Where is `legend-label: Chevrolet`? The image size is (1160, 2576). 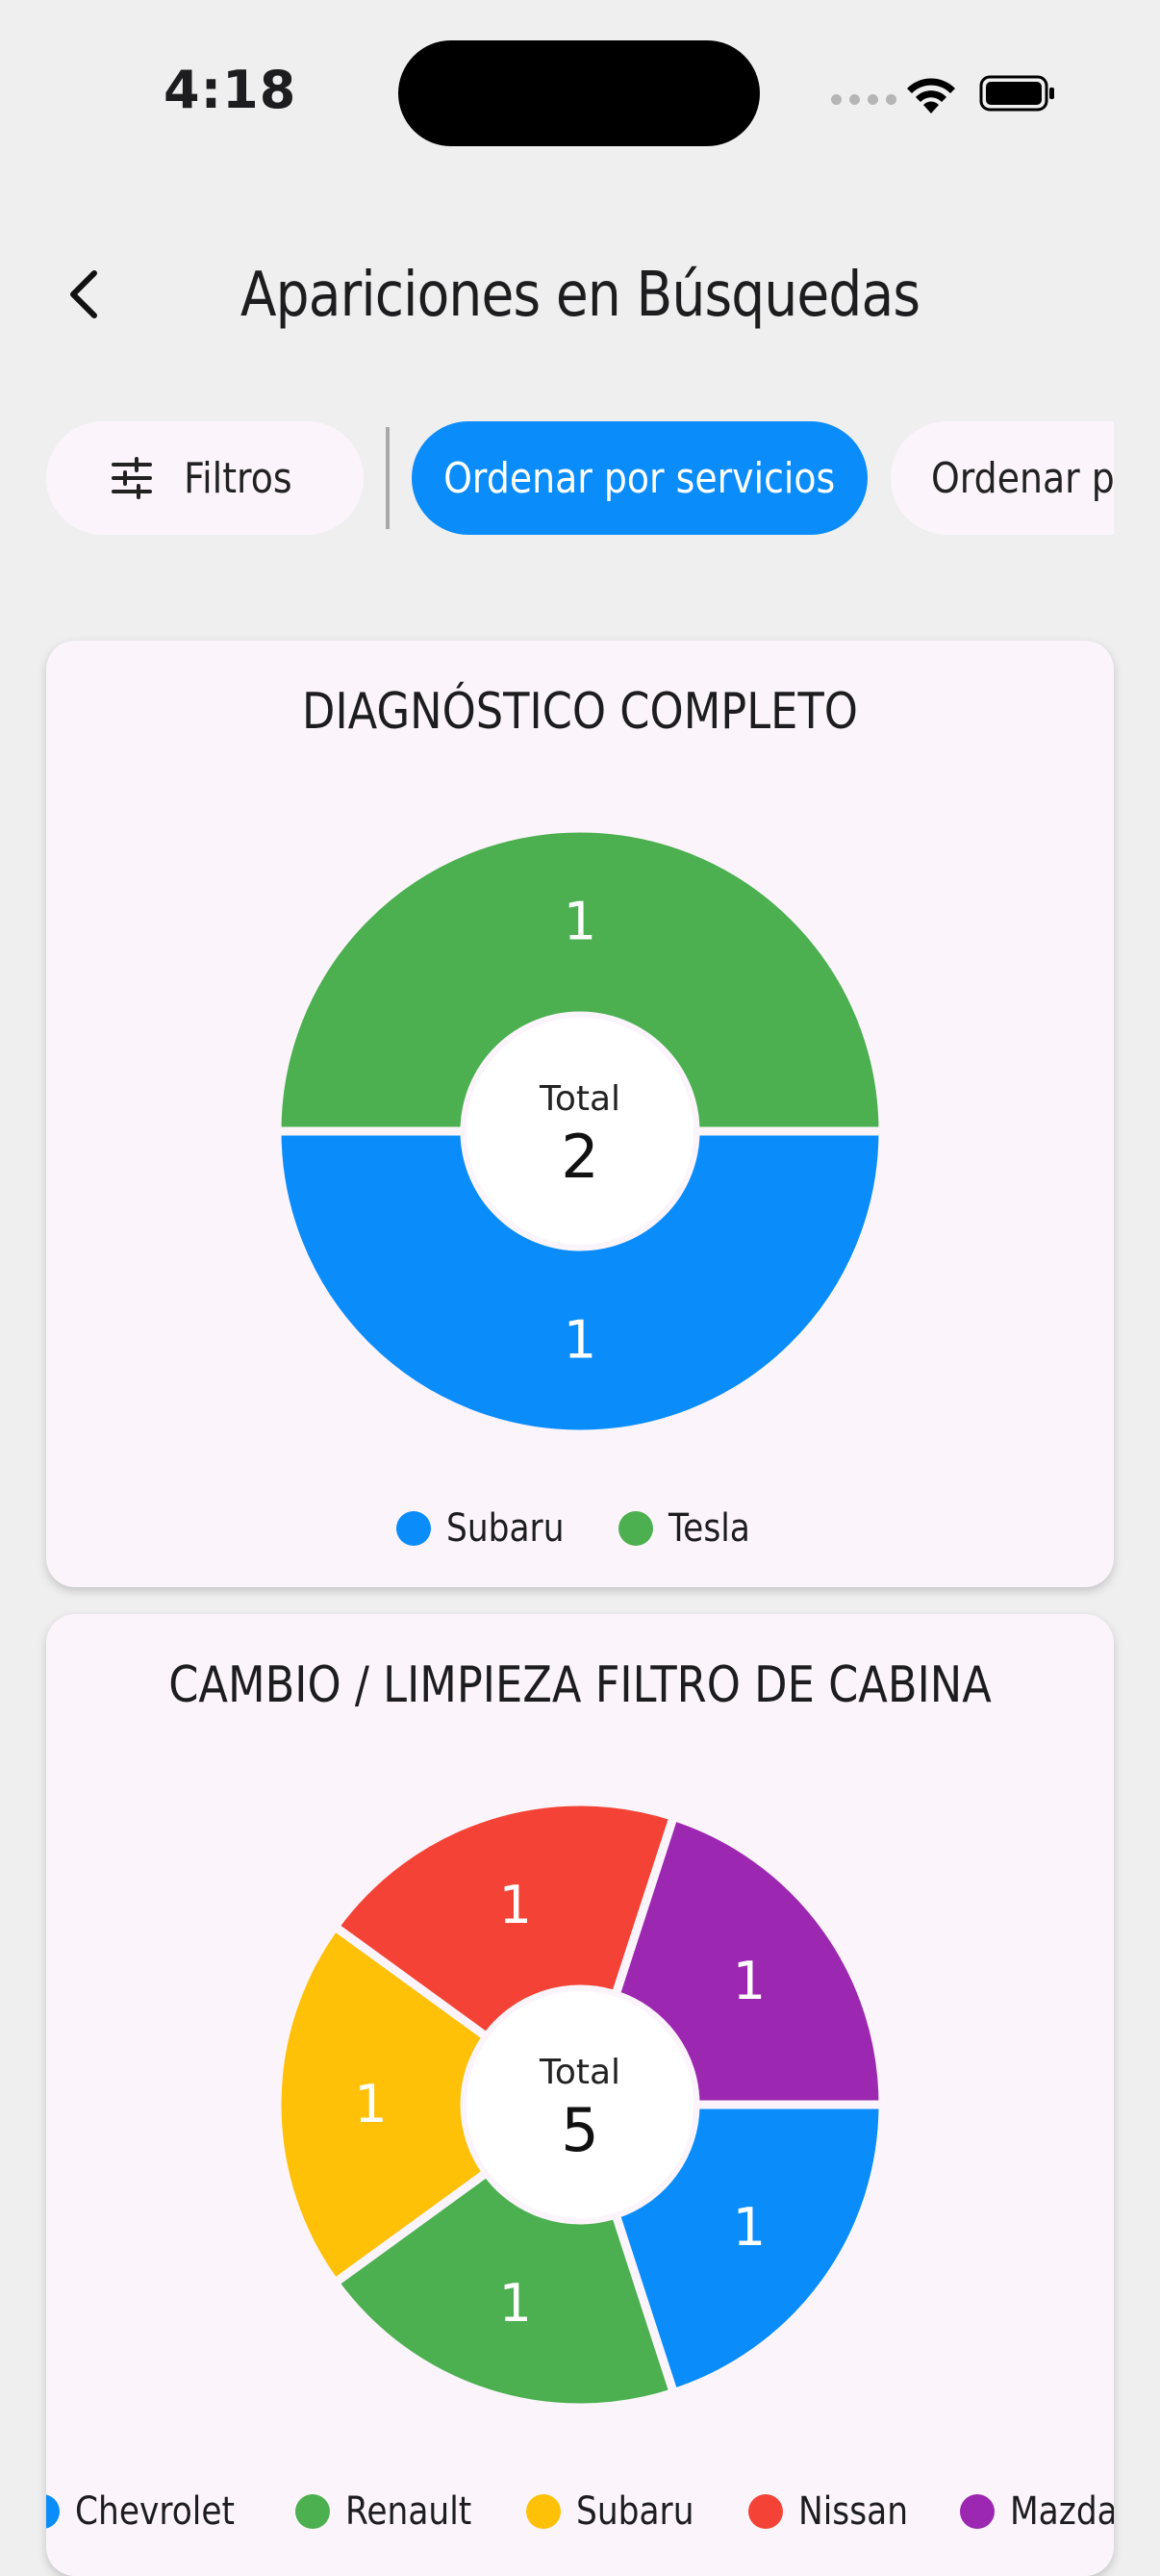
legend-label: Chevrolet is located at coordinates (154, 2511).